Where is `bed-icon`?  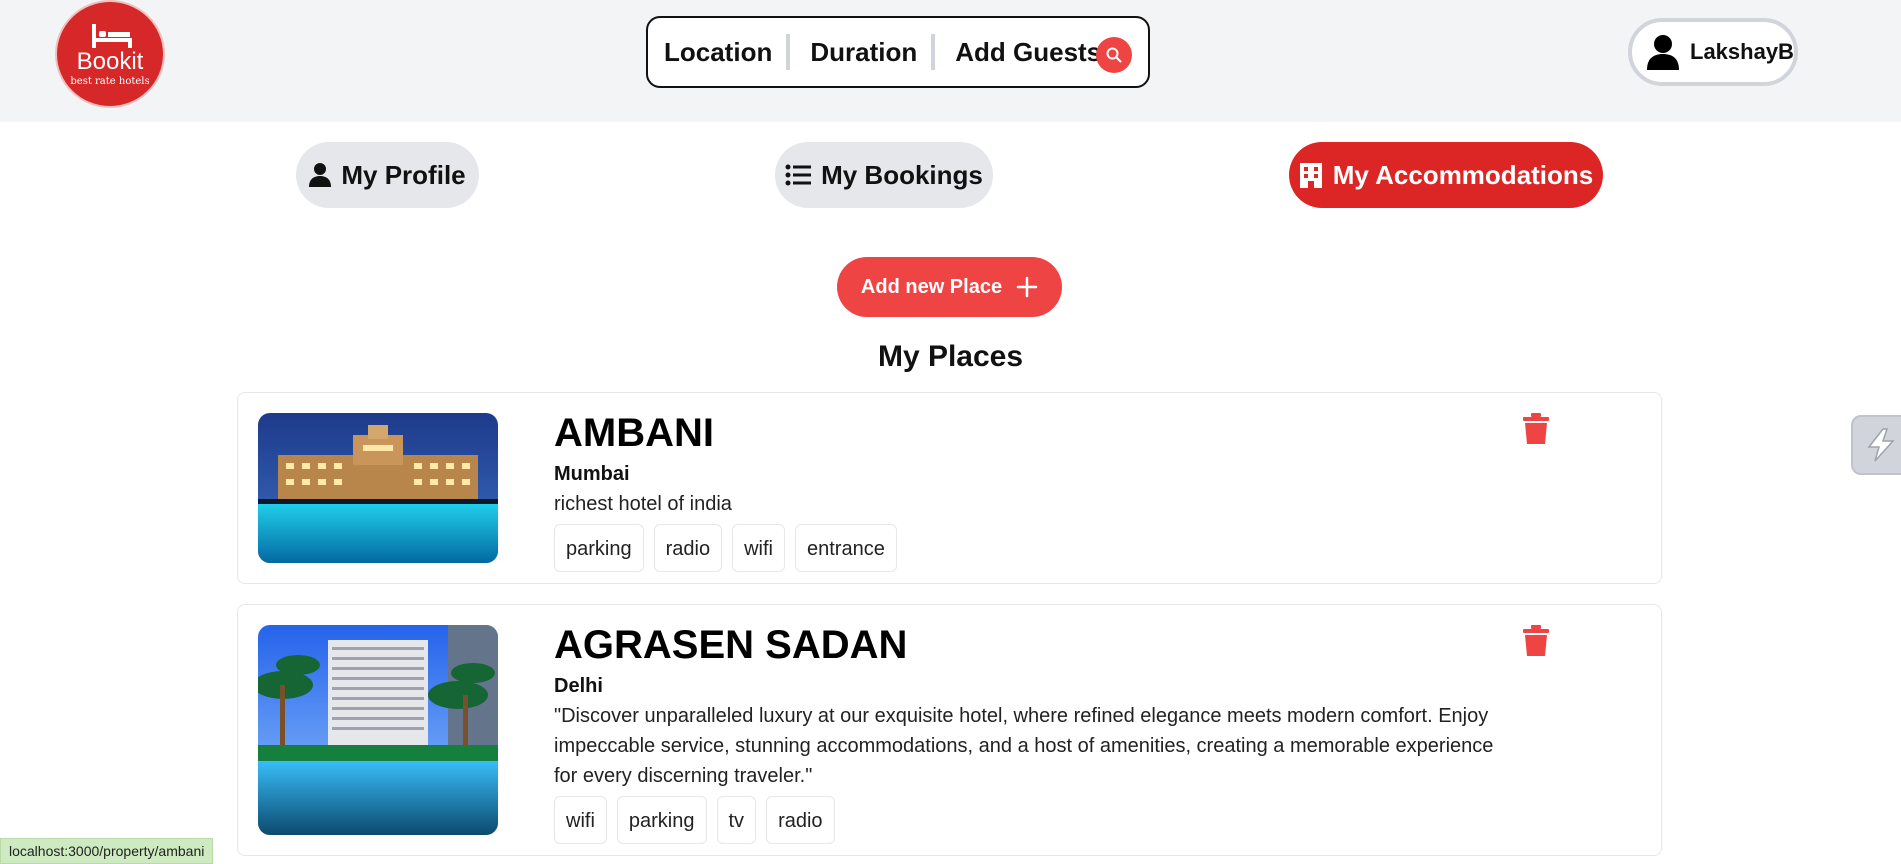
bed-icon is located at coordinates (112, 36).